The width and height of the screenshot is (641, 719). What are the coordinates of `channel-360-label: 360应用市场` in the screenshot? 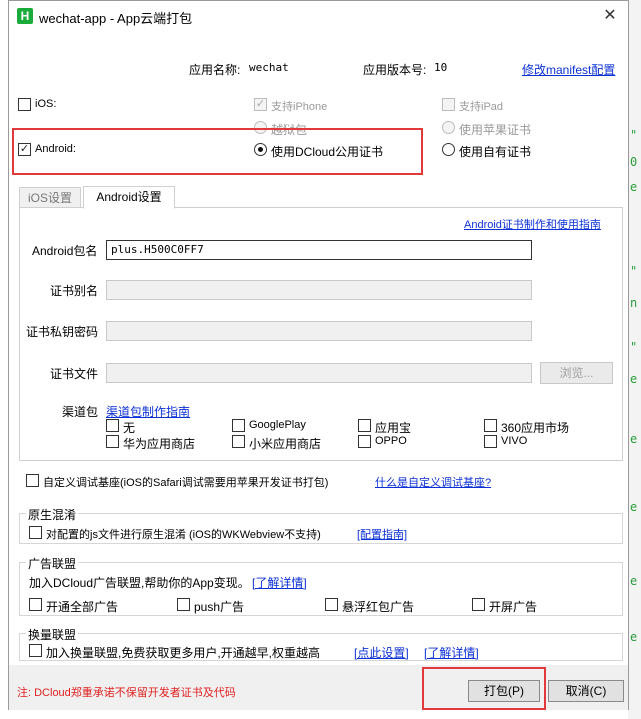 It's located at (535, 428).